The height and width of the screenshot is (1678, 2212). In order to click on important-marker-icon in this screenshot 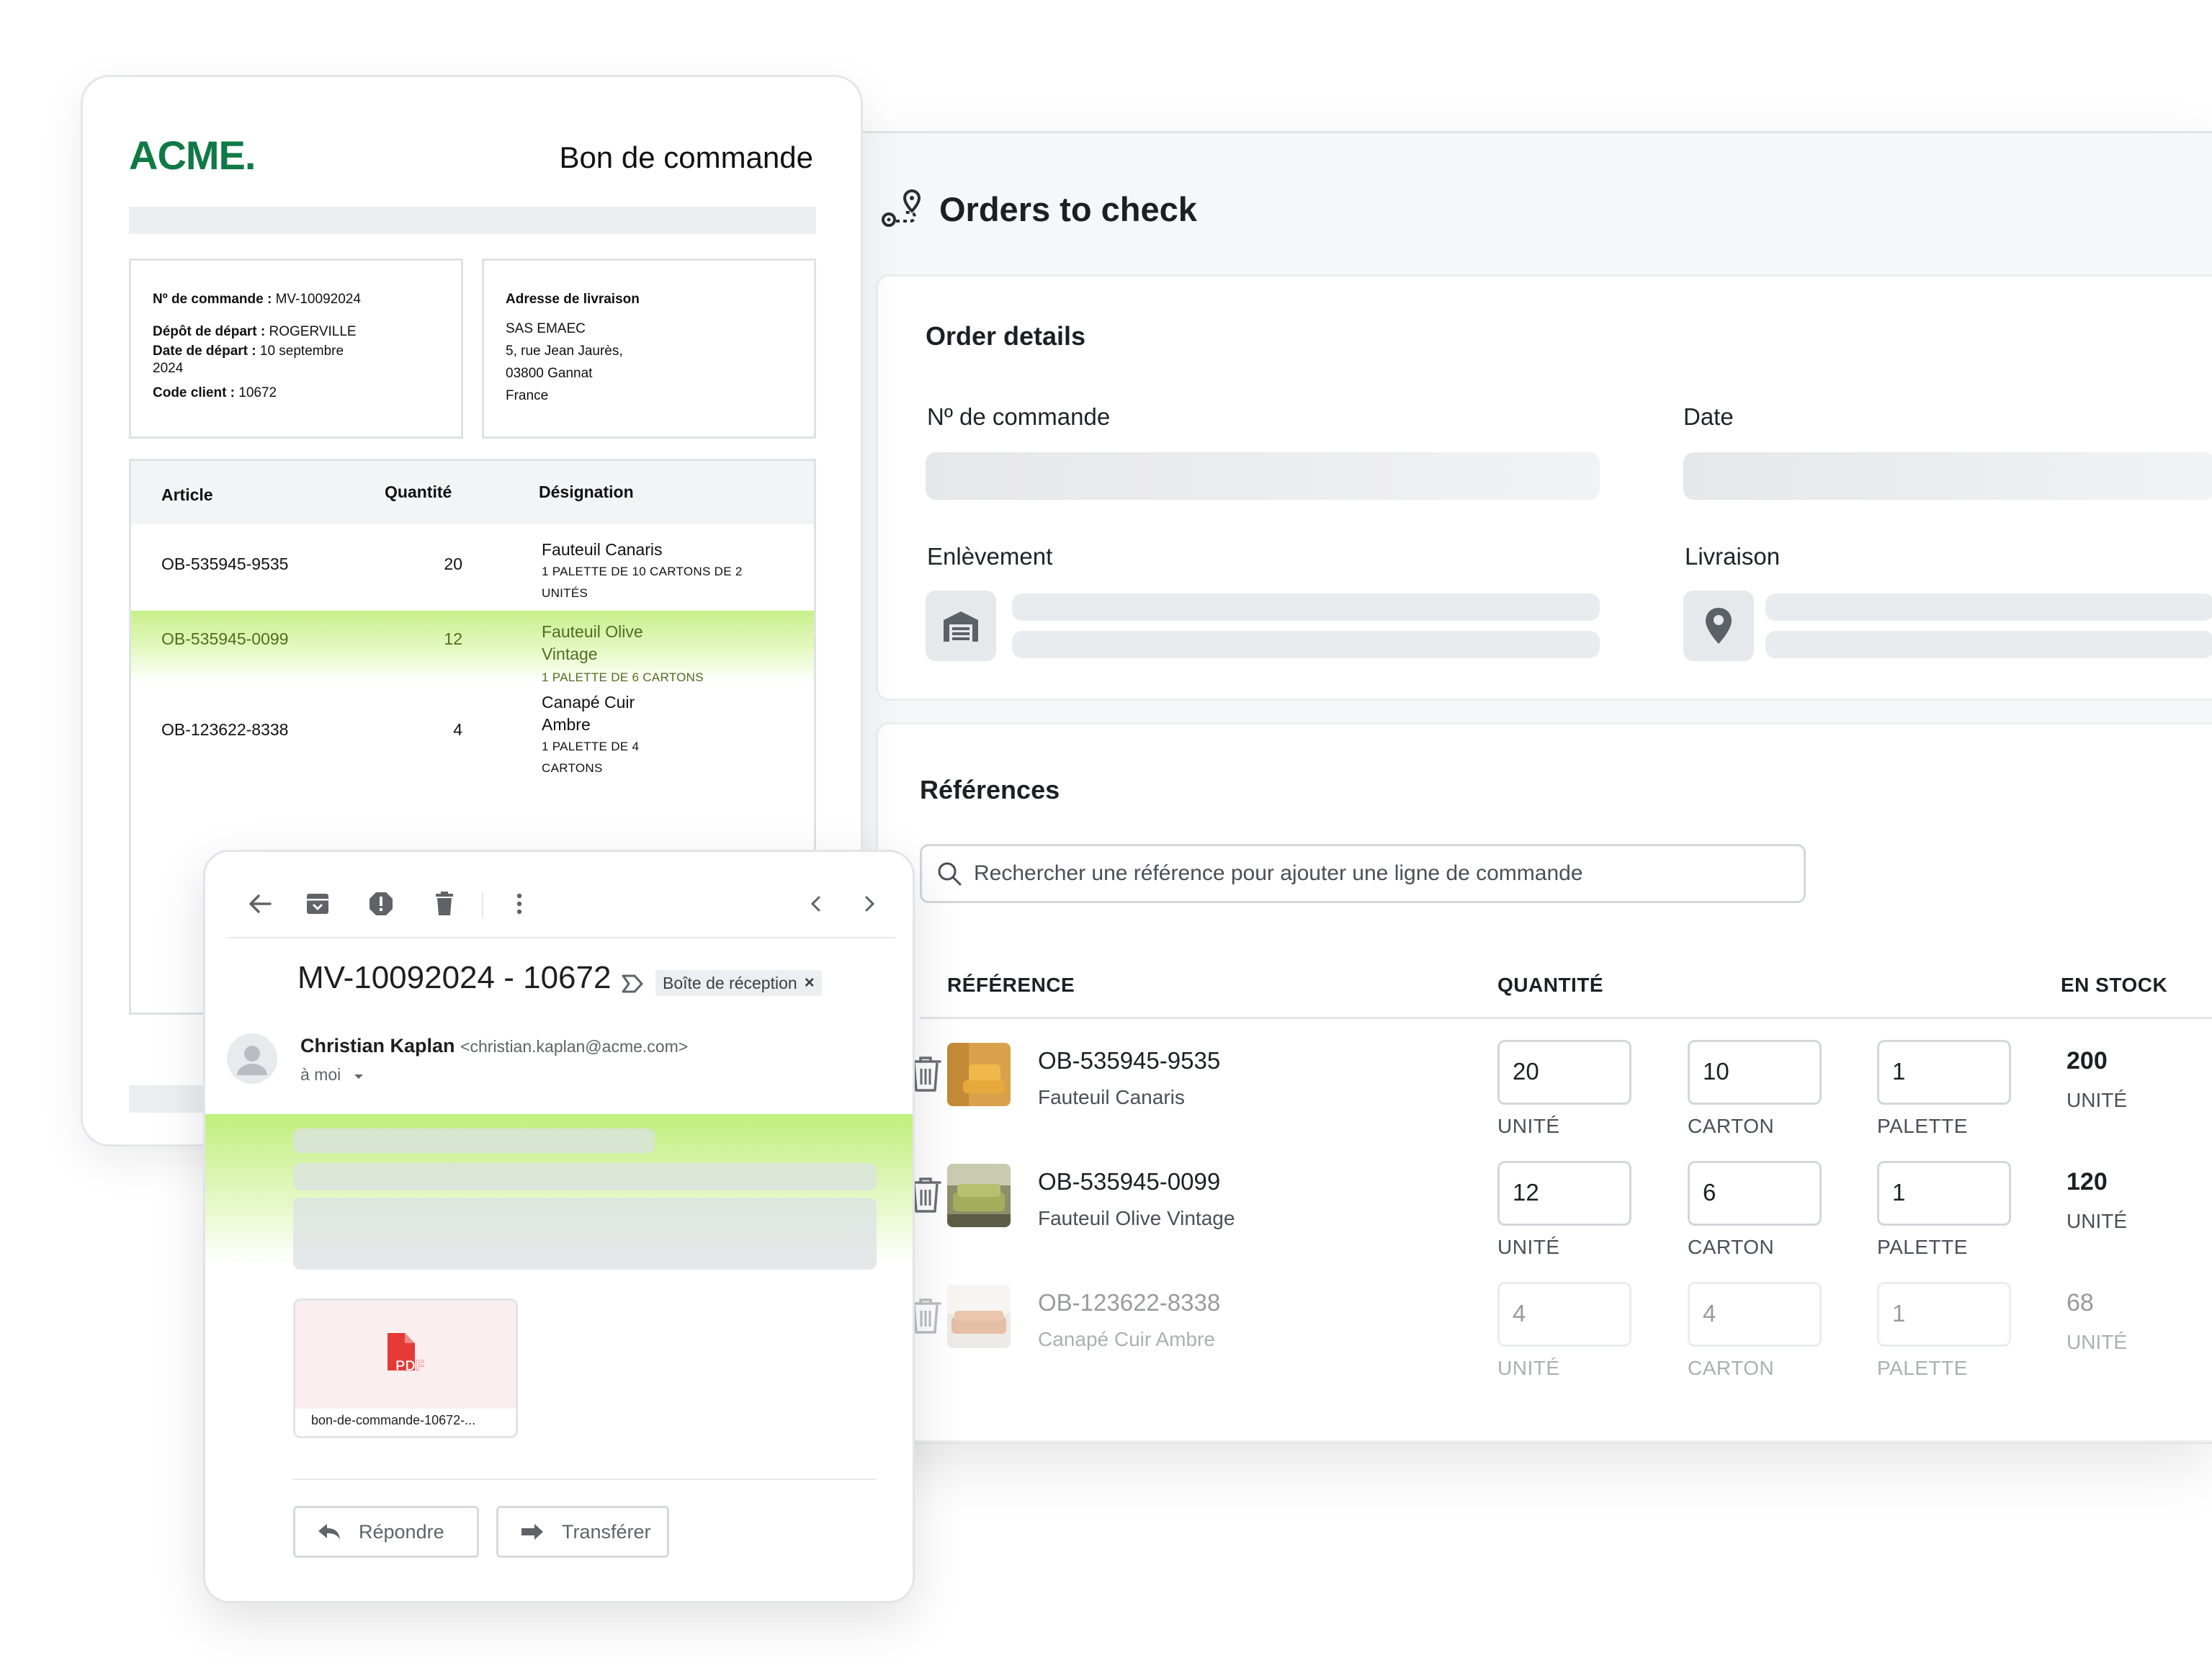, I will do `click(632, 984)`.